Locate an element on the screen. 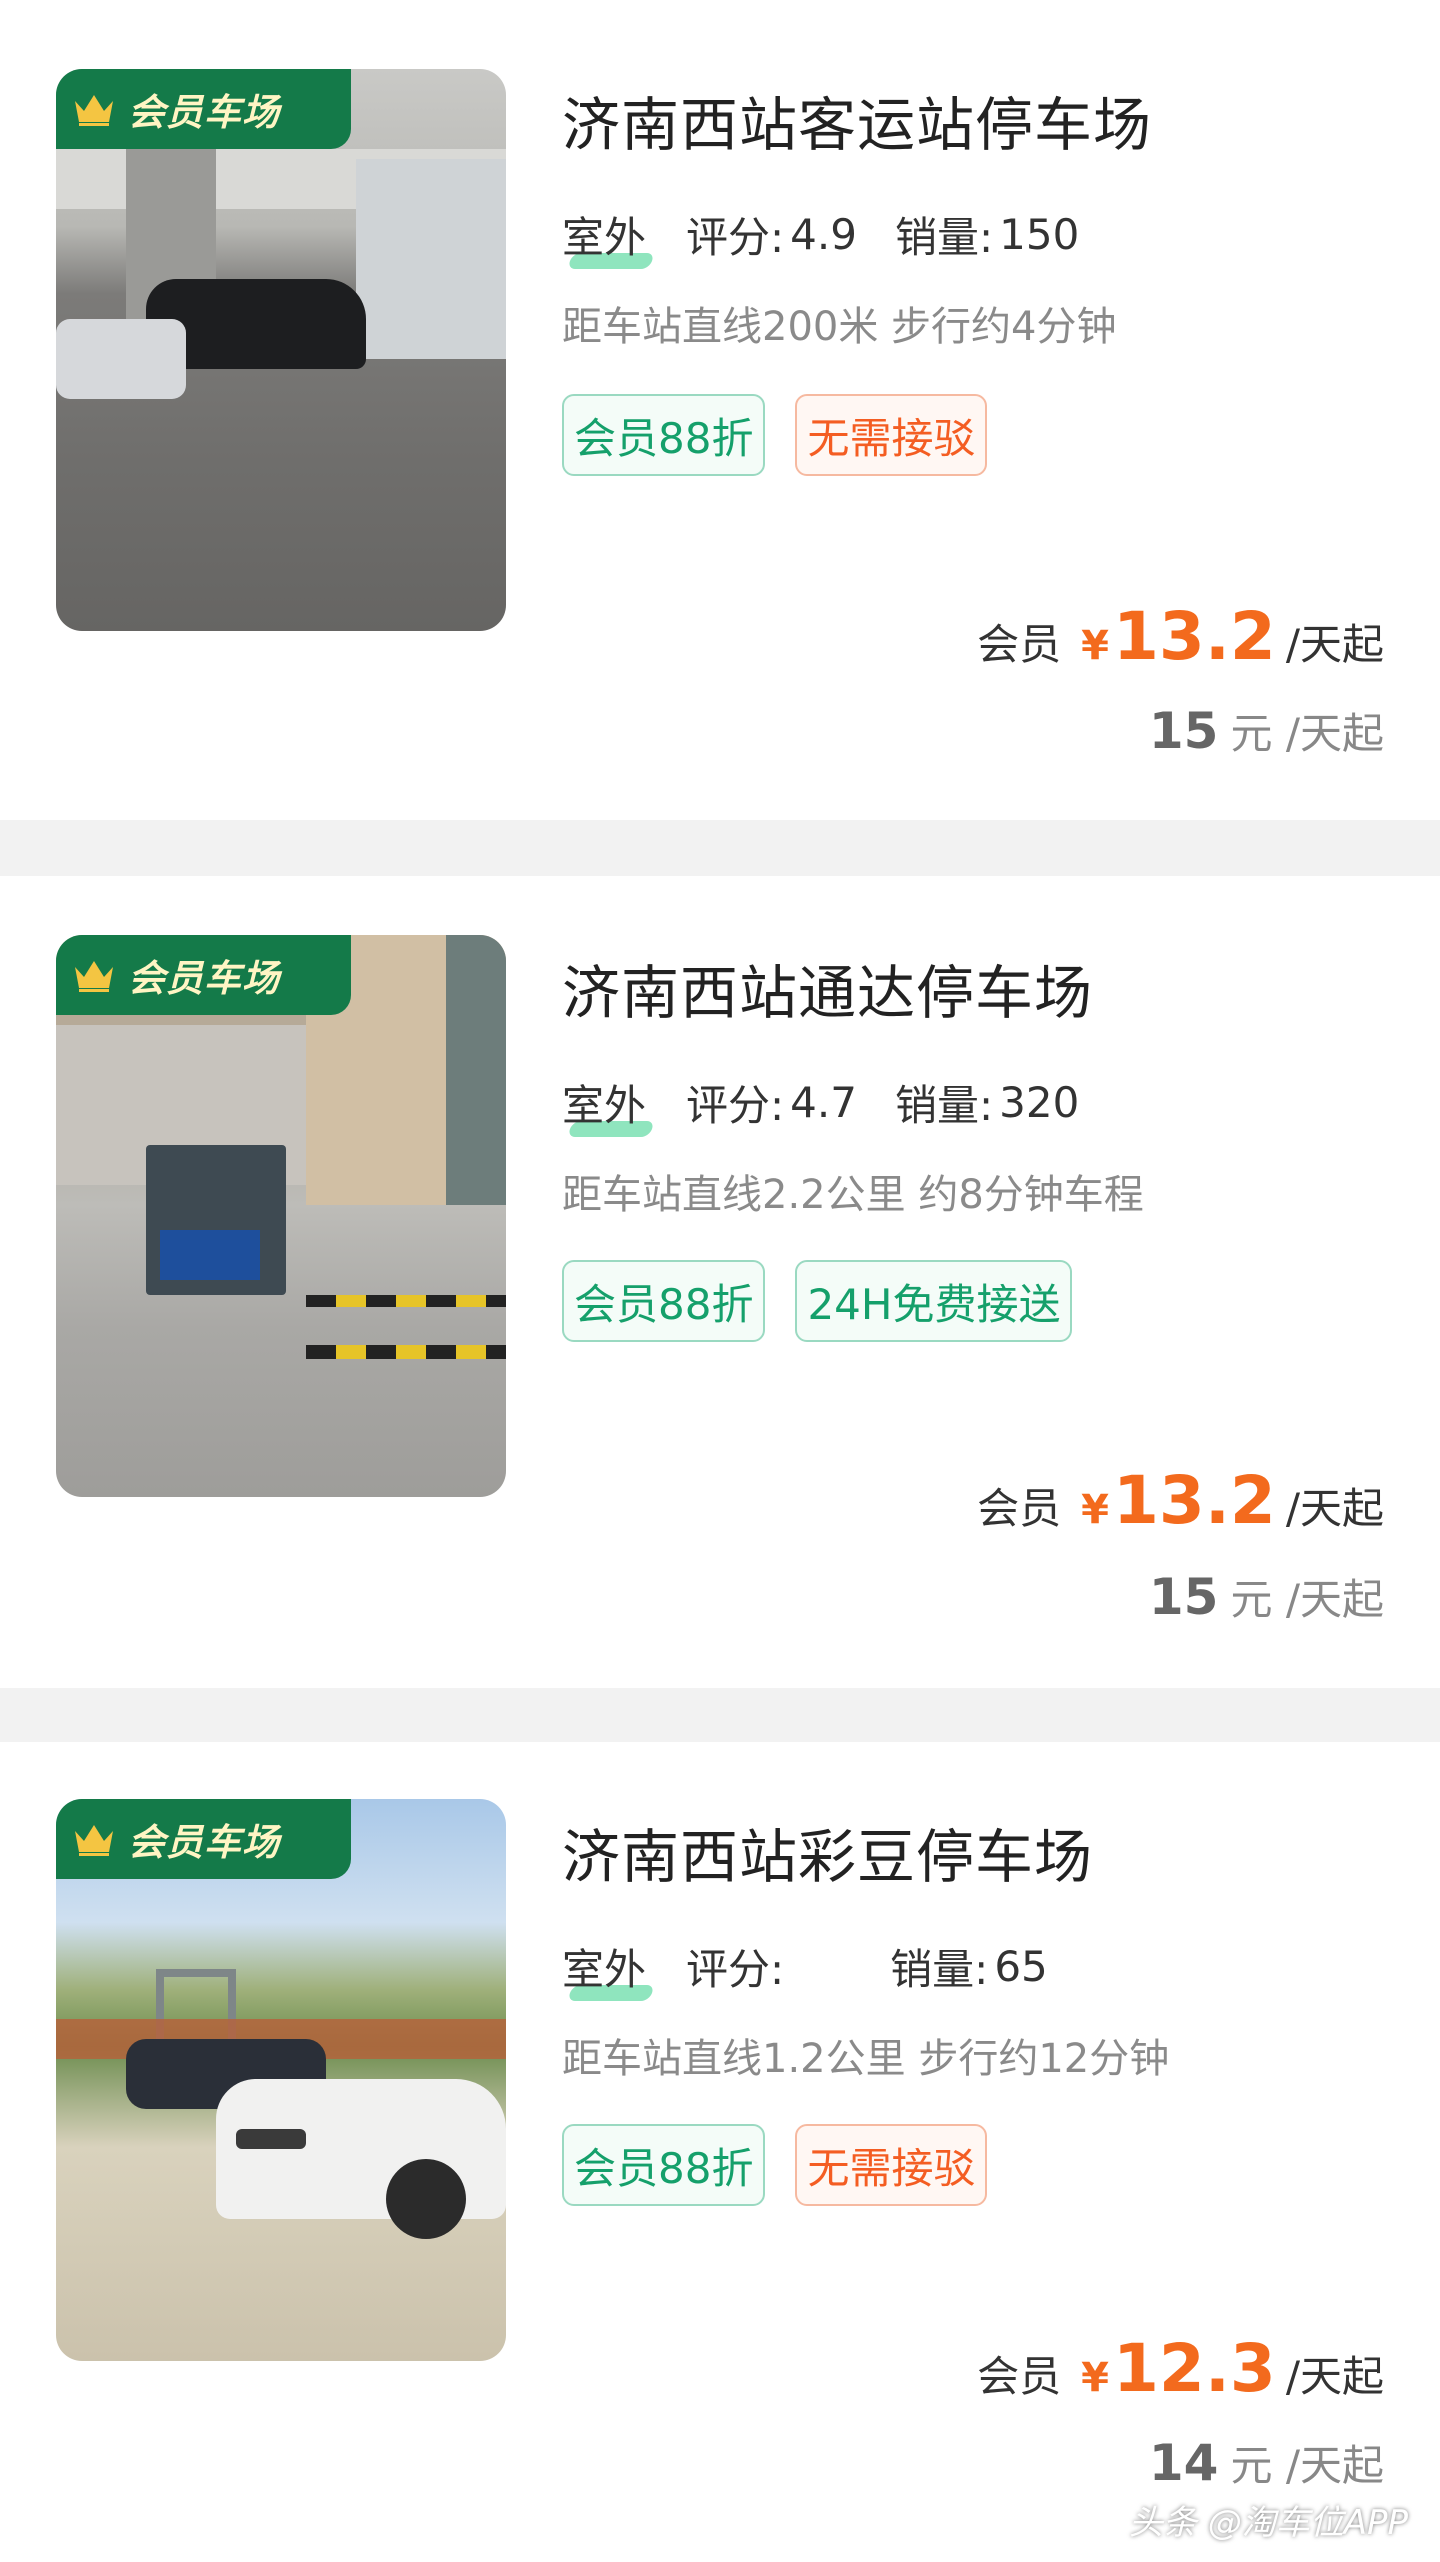  member-price-row: 会员 ¥ 12.3 /天起 is located at coordinates (1180, 2368).